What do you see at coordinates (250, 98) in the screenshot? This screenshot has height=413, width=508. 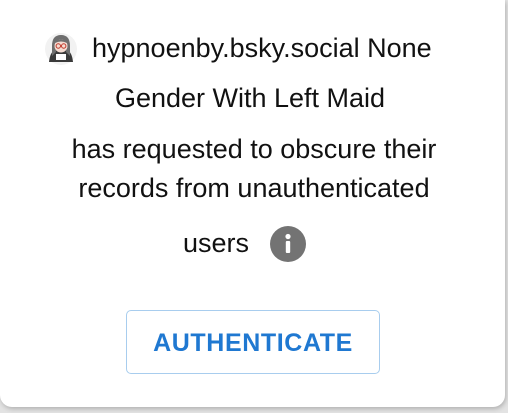 I see `profile-display-name: Gender With Left Maid` at bounding box center [250, 98].